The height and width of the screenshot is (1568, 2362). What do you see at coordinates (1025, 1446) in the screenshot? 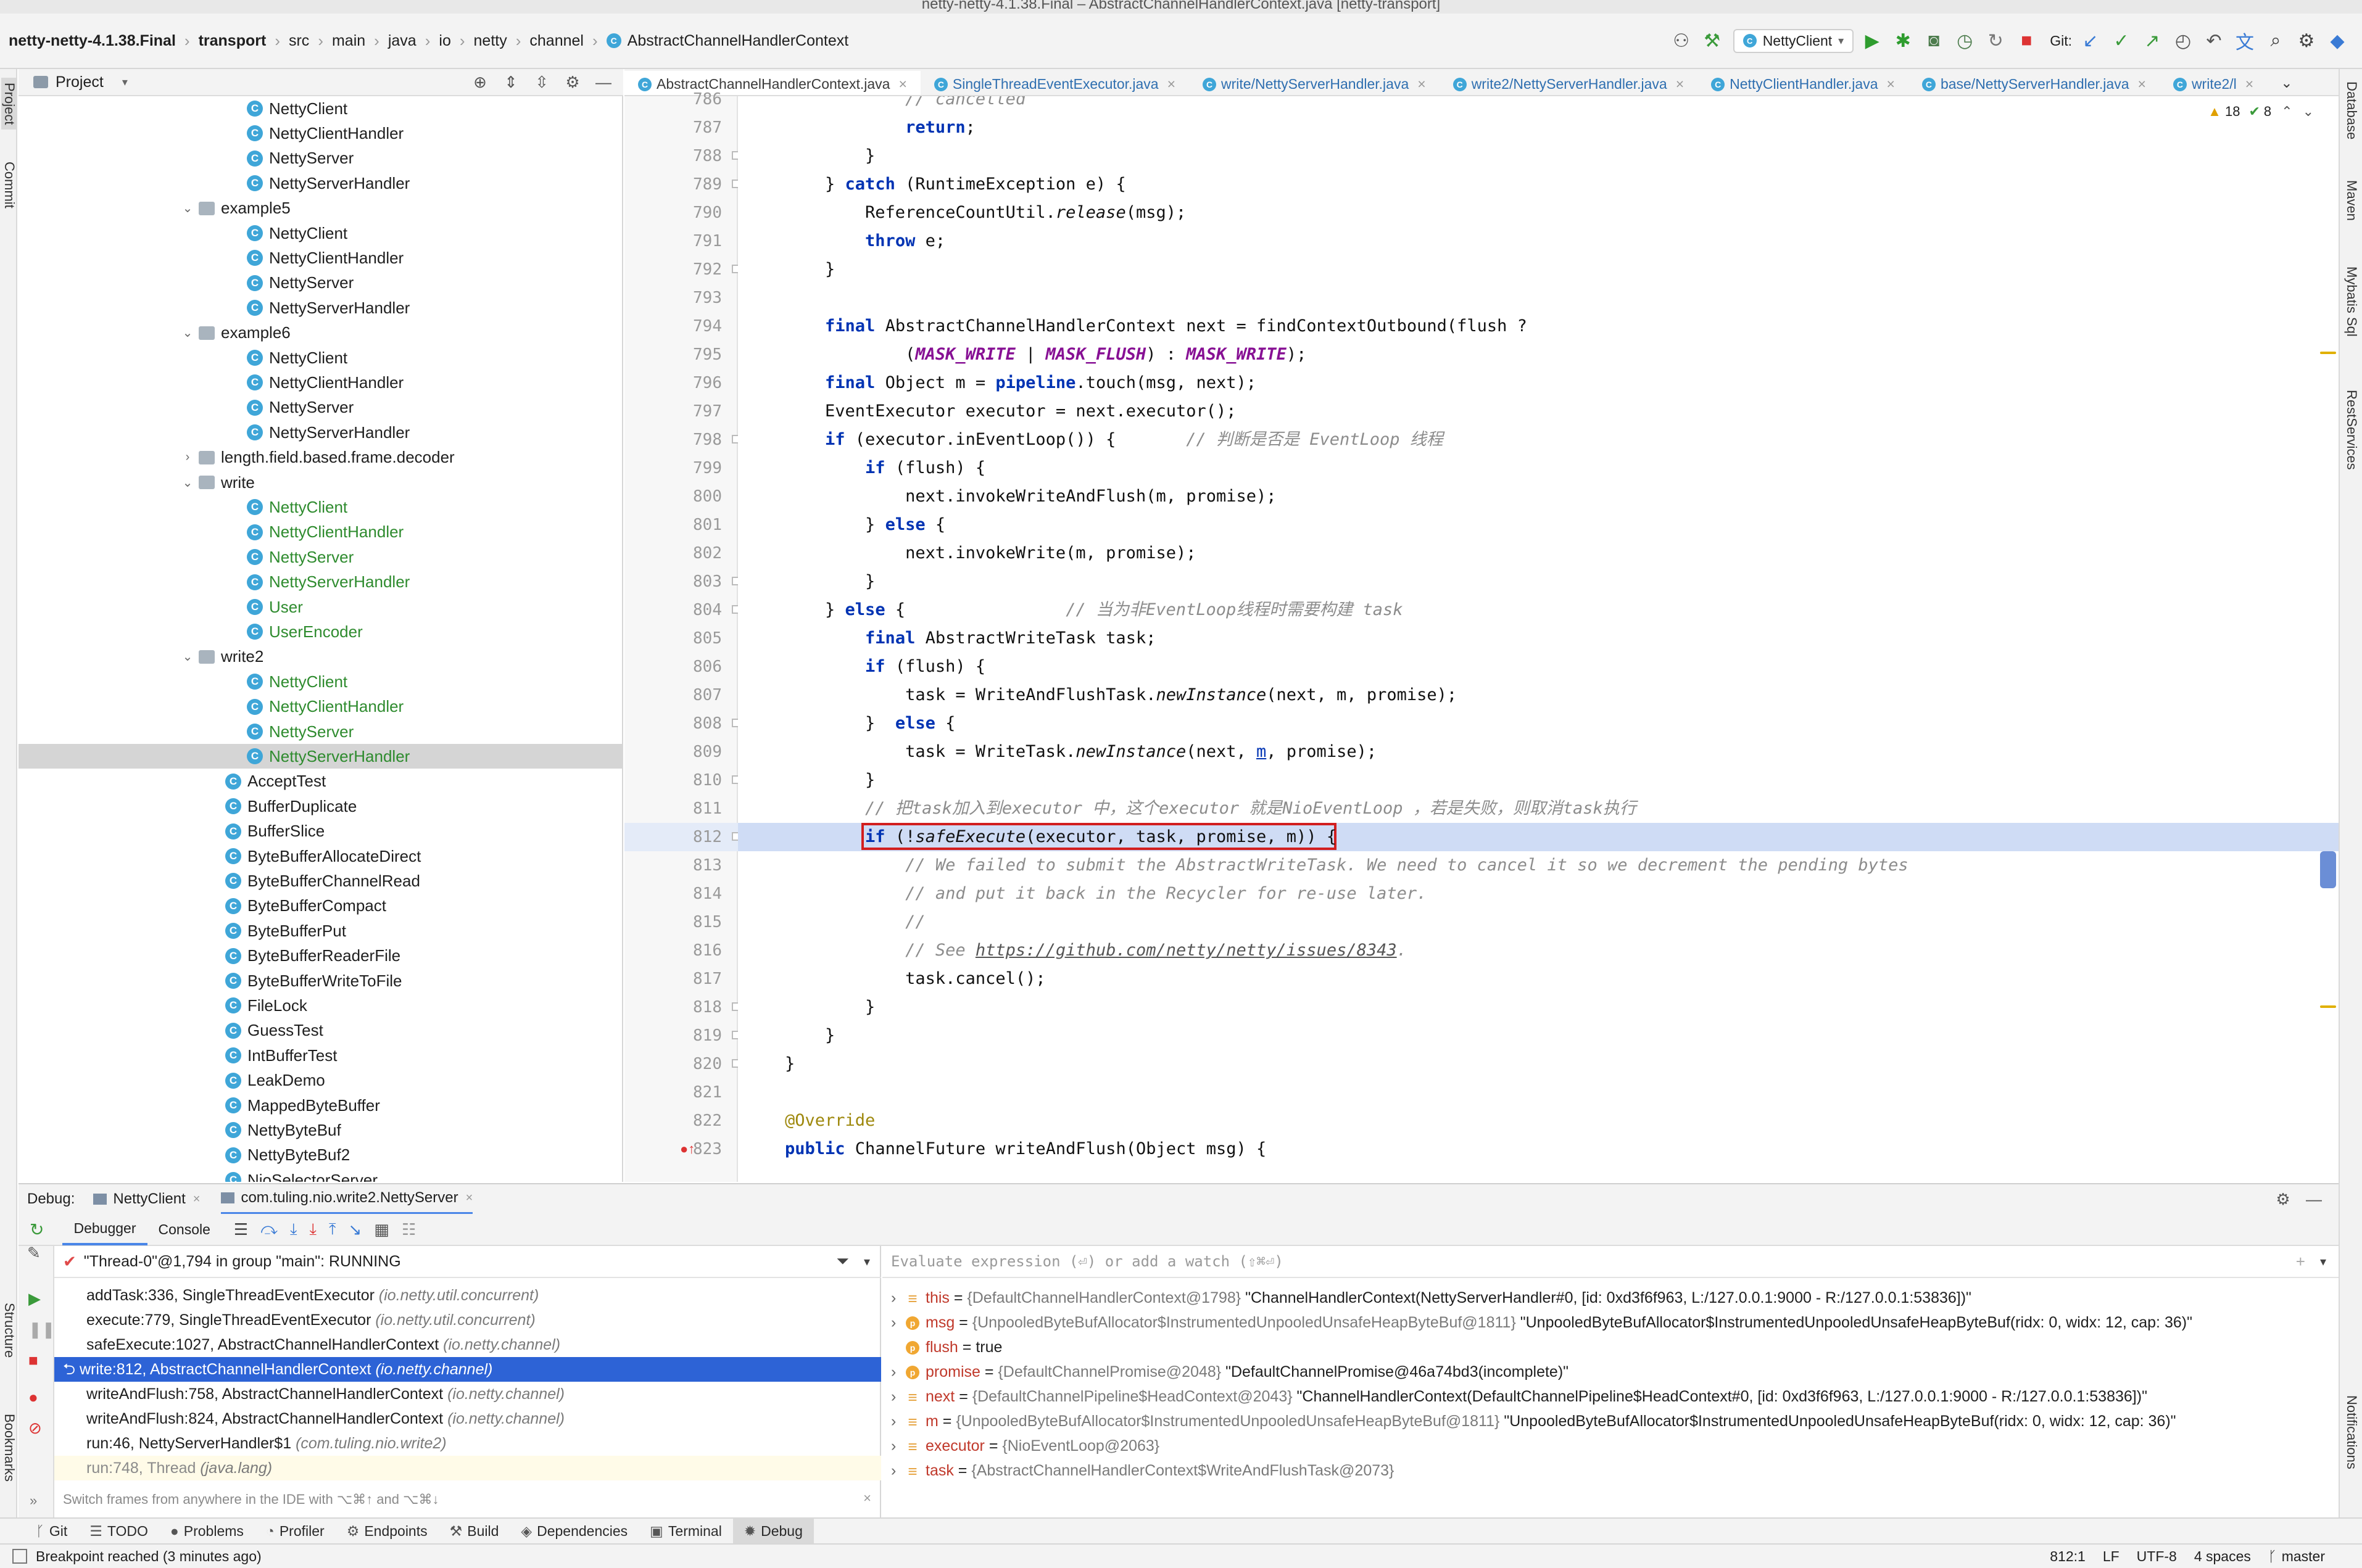
I see `variable-row: › ≡ executor = {NioEventLoop@2063}` at bounding box center [1025, 1446].